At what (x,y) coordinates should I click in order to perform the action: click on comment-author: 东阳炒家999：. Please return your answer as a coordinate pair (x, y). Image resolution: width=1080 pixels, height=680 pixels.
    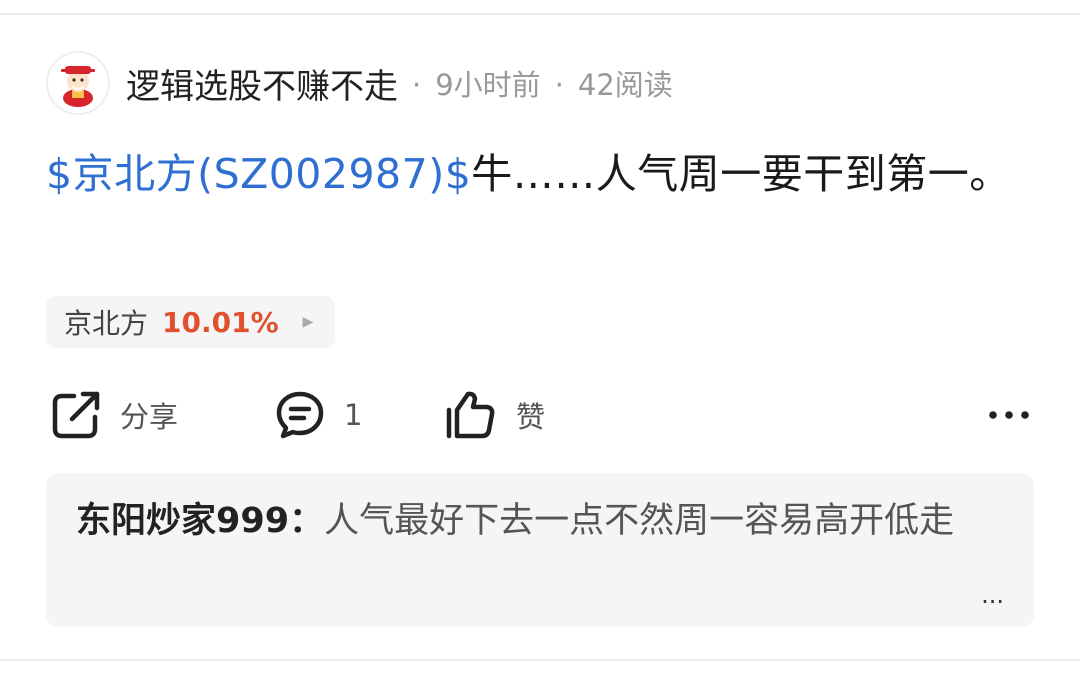
    Looking at the image, I should click on (200, 521).